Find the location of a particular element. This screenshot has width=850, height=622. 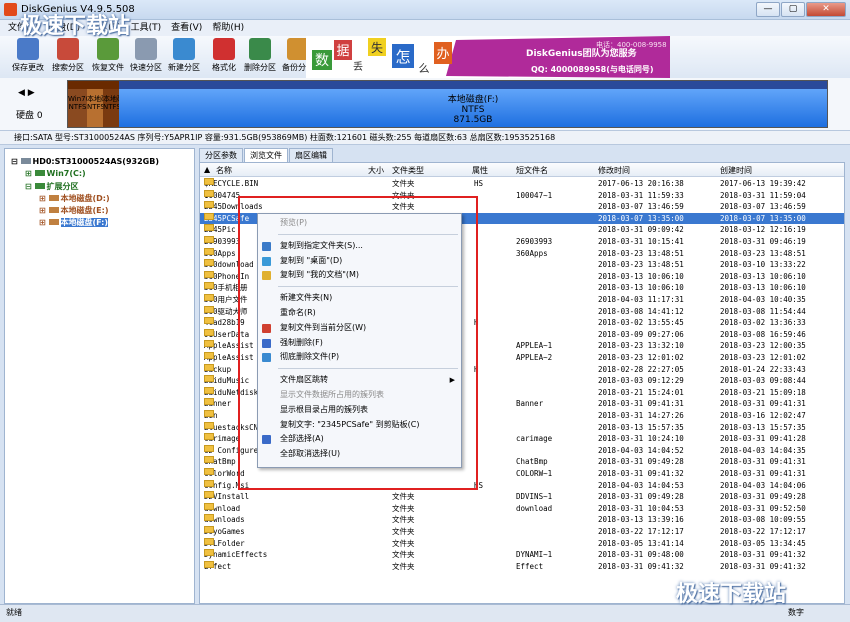

cell-mod: 2018-03-23 12:01:02 is located at coordinates (641, 357).